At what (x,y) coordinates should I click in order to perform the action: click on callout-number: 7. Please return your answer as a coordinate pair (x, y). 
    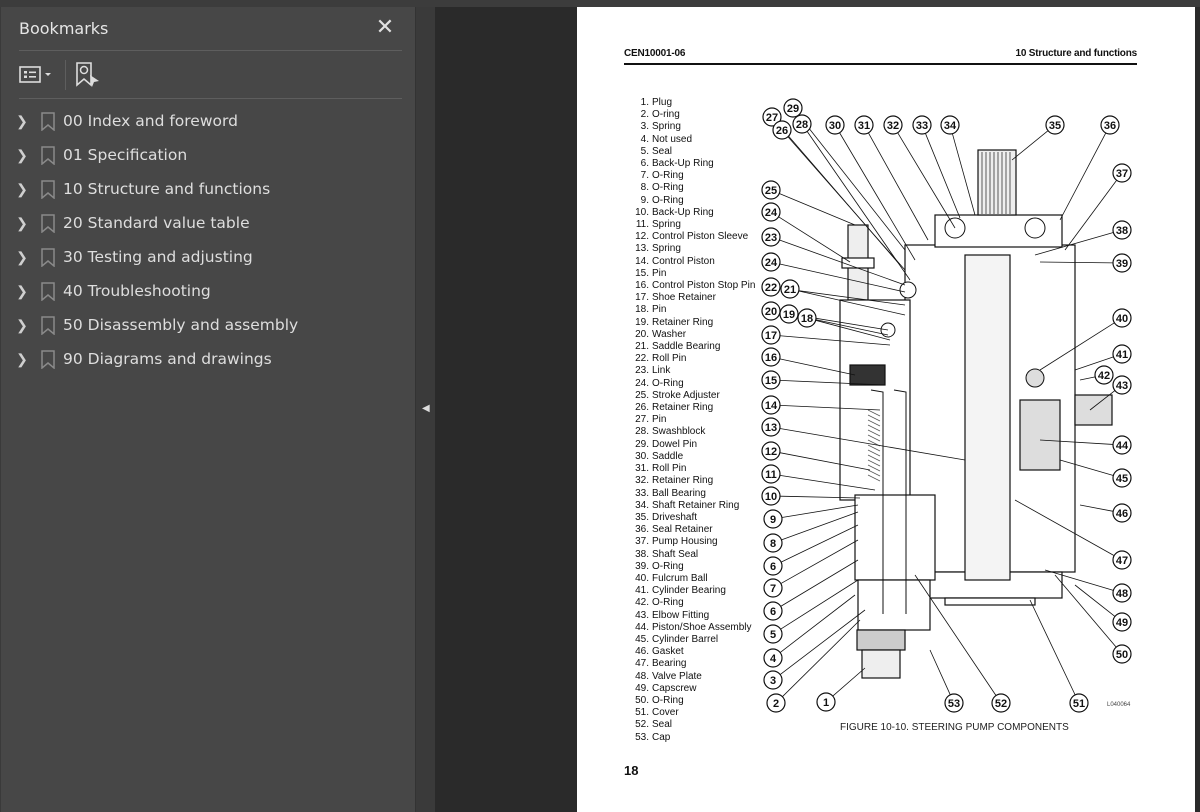
    Looking at the image, I should click on (773, 589).